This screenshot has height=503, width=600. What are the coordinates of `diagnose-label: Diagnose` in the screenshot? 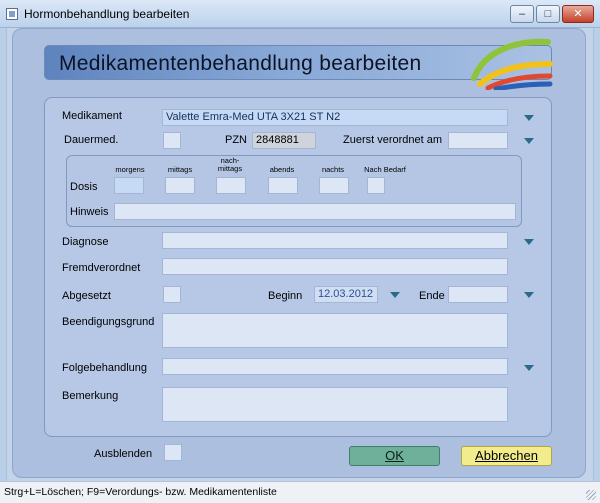 It's located at (85, 242).